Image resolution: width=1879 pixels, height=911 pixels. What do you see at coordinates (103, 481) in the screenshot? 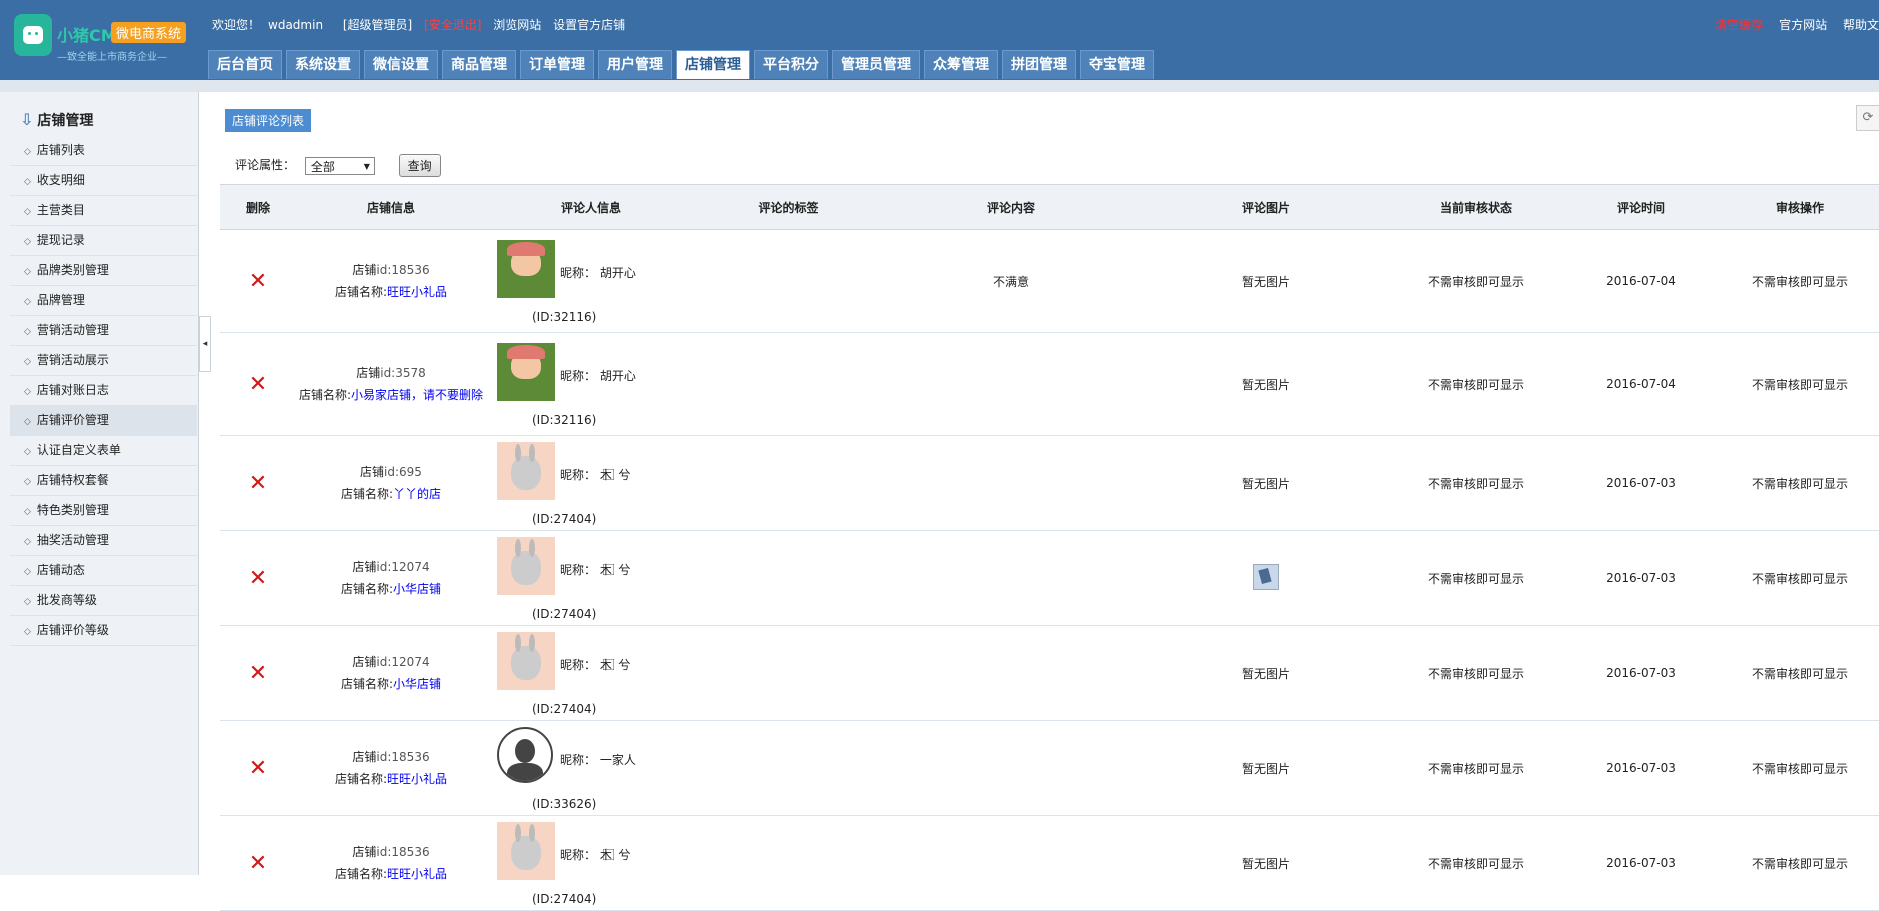
I see `sidebar-item: ◇ 店铺特权套餐` at bounding box center [103, 481].